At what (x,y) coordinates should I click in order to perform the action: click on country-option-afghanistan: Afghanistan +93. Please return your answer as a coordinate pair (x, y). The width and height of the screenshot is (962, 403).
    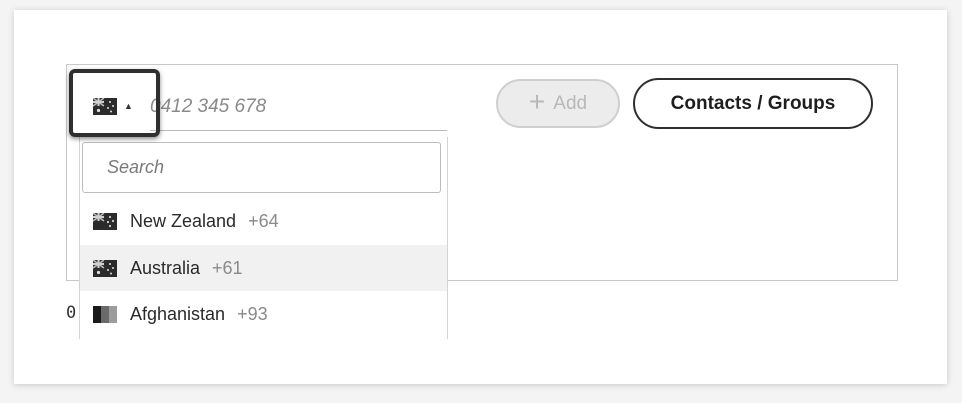
    Looking at the image, I should click on (263, 314).